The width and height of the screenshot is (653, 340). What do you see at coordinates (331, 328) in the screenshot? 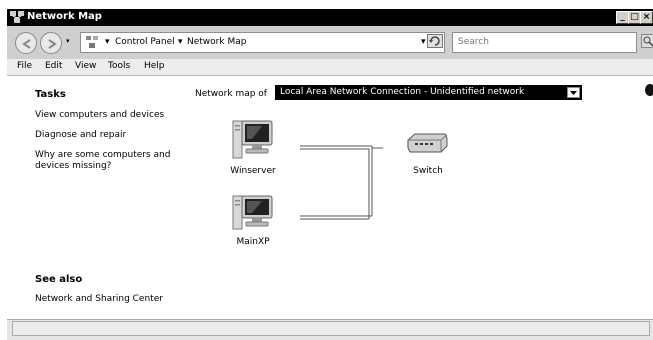
I see `status-bar-pane` at bounding box center [331, 328].